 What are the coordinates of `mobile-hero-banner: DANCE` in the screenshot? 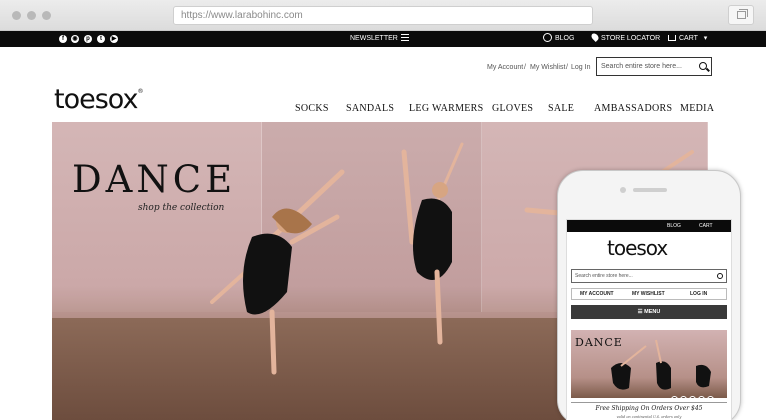 It's located at (649, 364).